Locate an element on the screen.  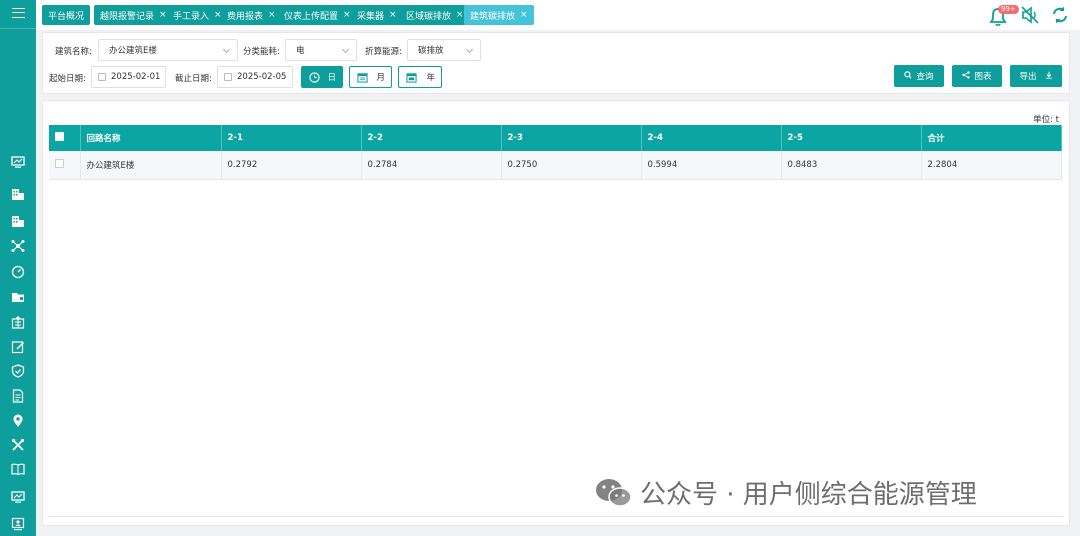
month-toggle: 月 is located at coordinates (370, 77).